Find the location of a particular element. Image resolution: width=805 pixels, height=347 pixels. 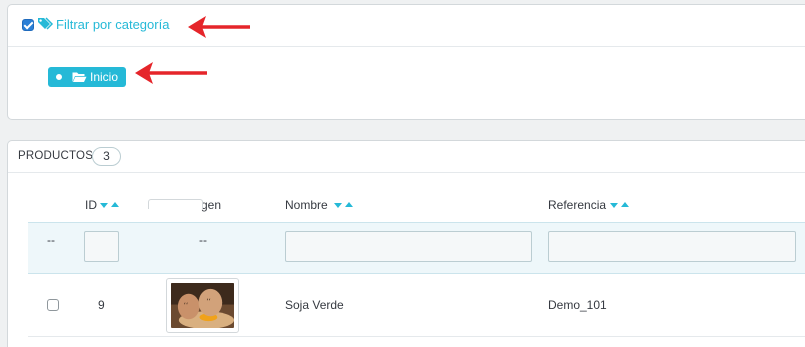

tags-icon is located at coordinates (46, 23).